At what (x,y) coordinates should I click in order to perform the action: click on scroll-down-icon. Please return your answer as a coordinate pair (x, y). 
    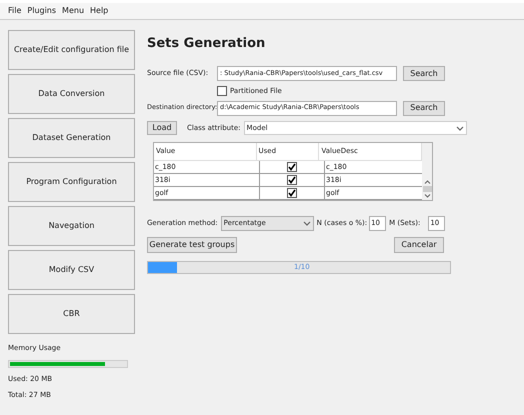
    Looking at the image, I should click on (427, 196).